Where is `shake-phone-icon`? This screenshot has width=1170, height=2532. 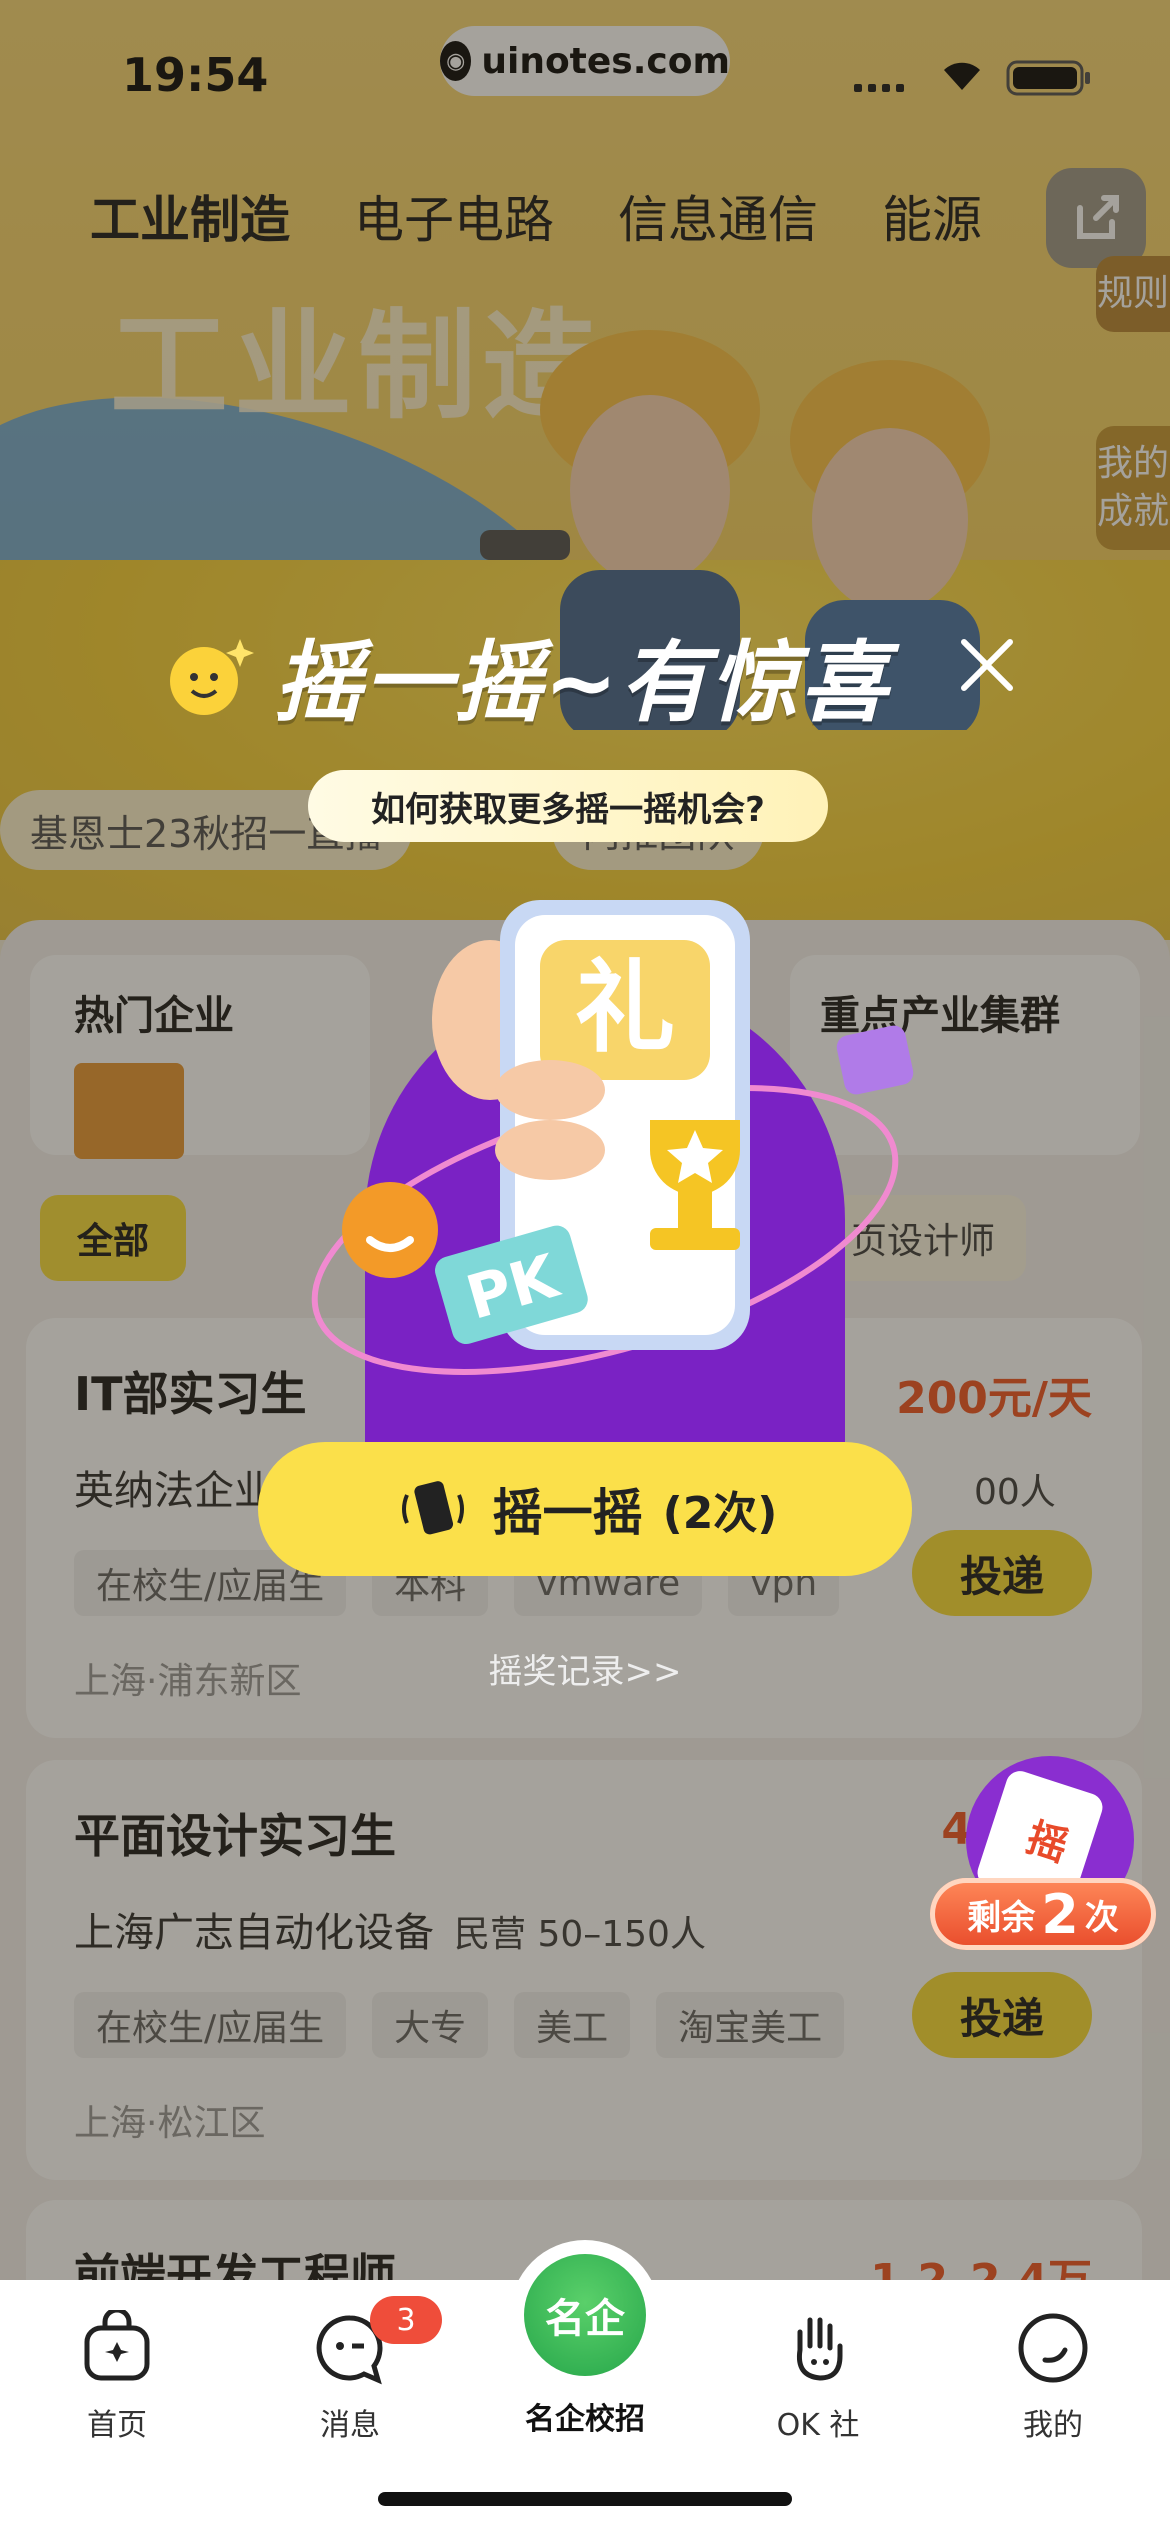
shake-phone-icon is located at coordinates (432, 1508).